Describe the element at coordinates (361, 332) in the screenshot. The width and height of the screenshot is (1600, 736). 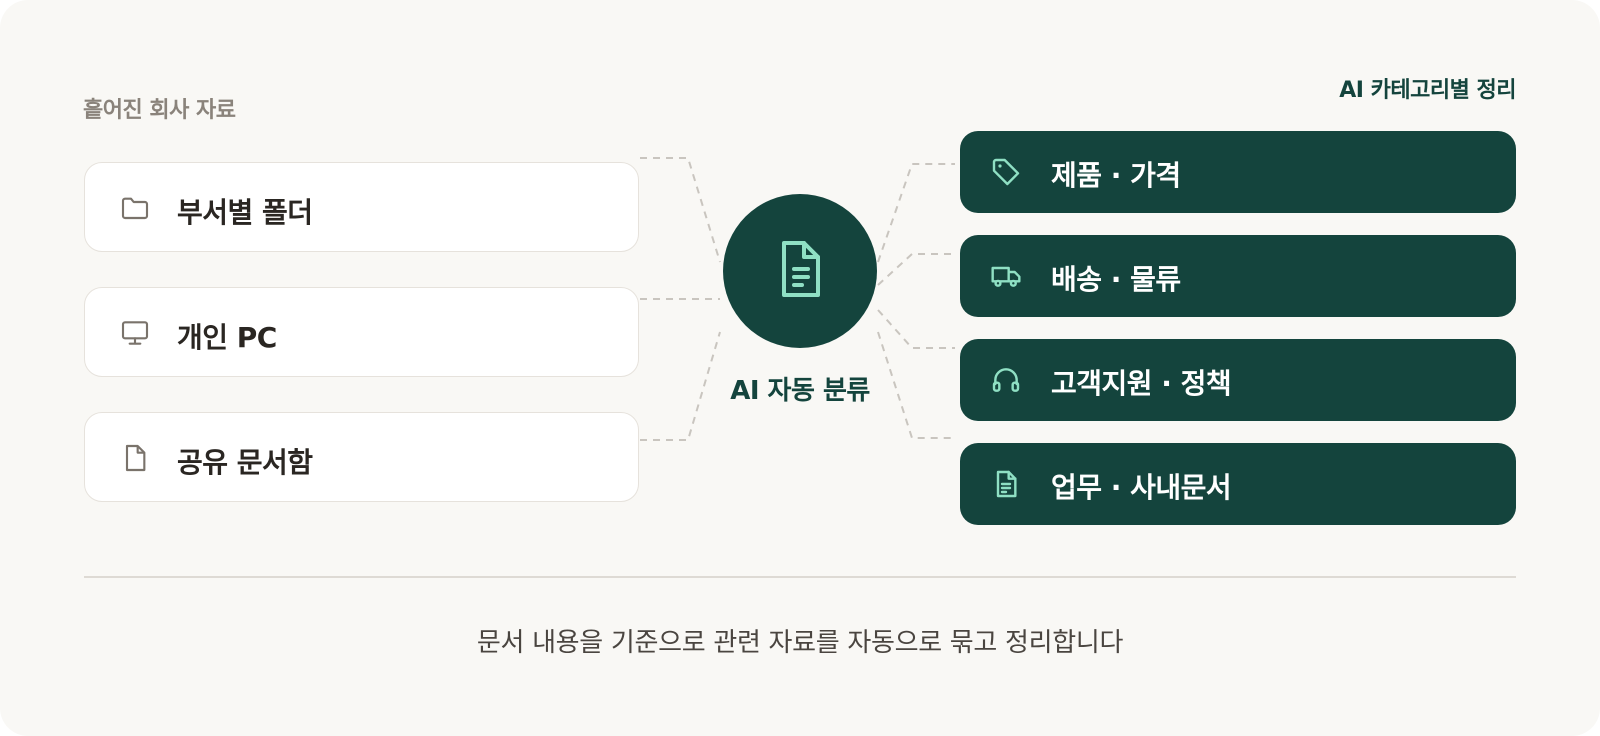
I see `source-card-personal-pc: 개인 PC` at that location.